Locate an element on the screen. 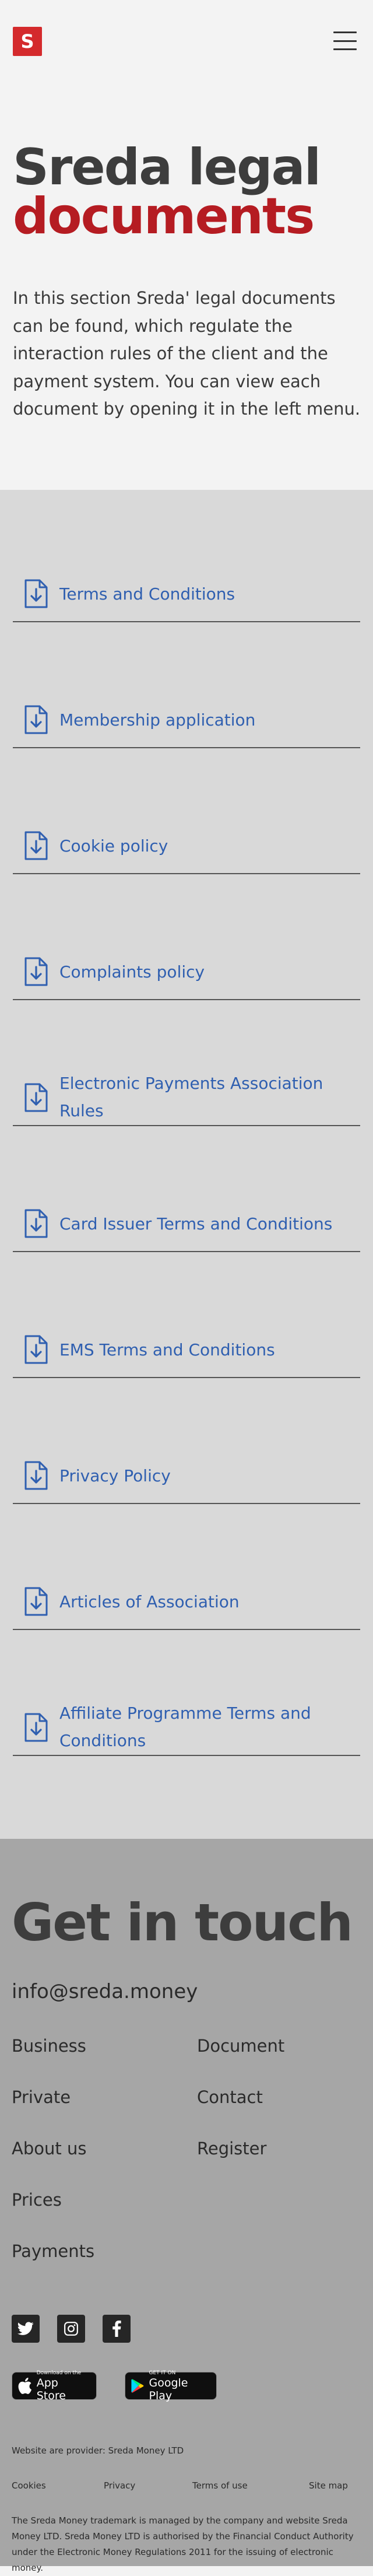 Image resolution: width=373 pixels, height=2576 pixels. document-label: Membership application is located at coordinates (157, 720).